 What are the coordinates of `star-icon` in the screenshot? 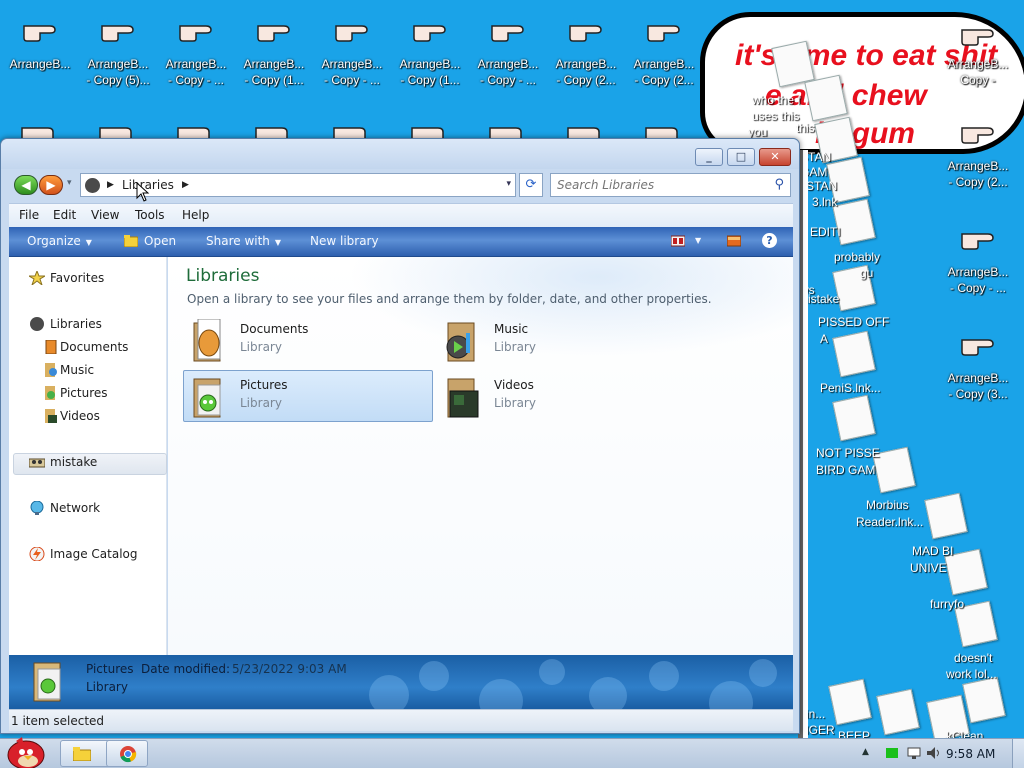 It's located at (37, 278).